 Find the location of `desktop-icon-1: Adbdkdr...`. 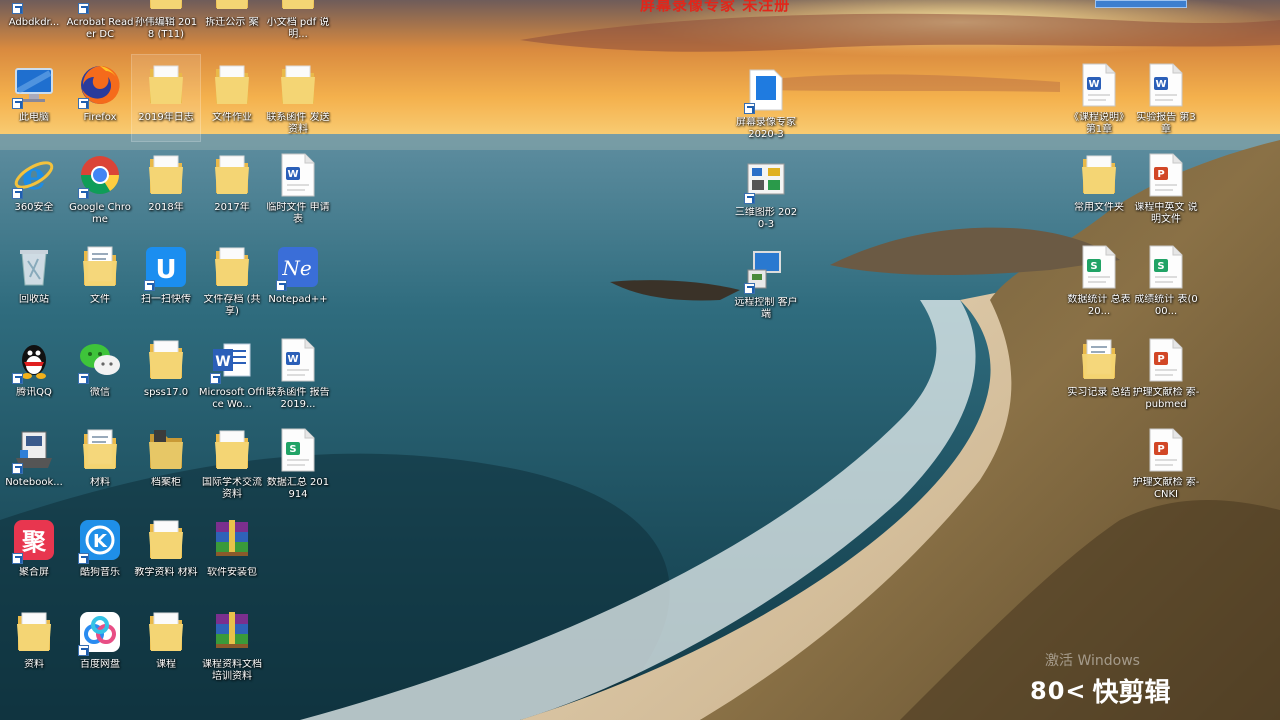

desktop-icon-1: Adbdkdr... is located at coordinates (34, 23).